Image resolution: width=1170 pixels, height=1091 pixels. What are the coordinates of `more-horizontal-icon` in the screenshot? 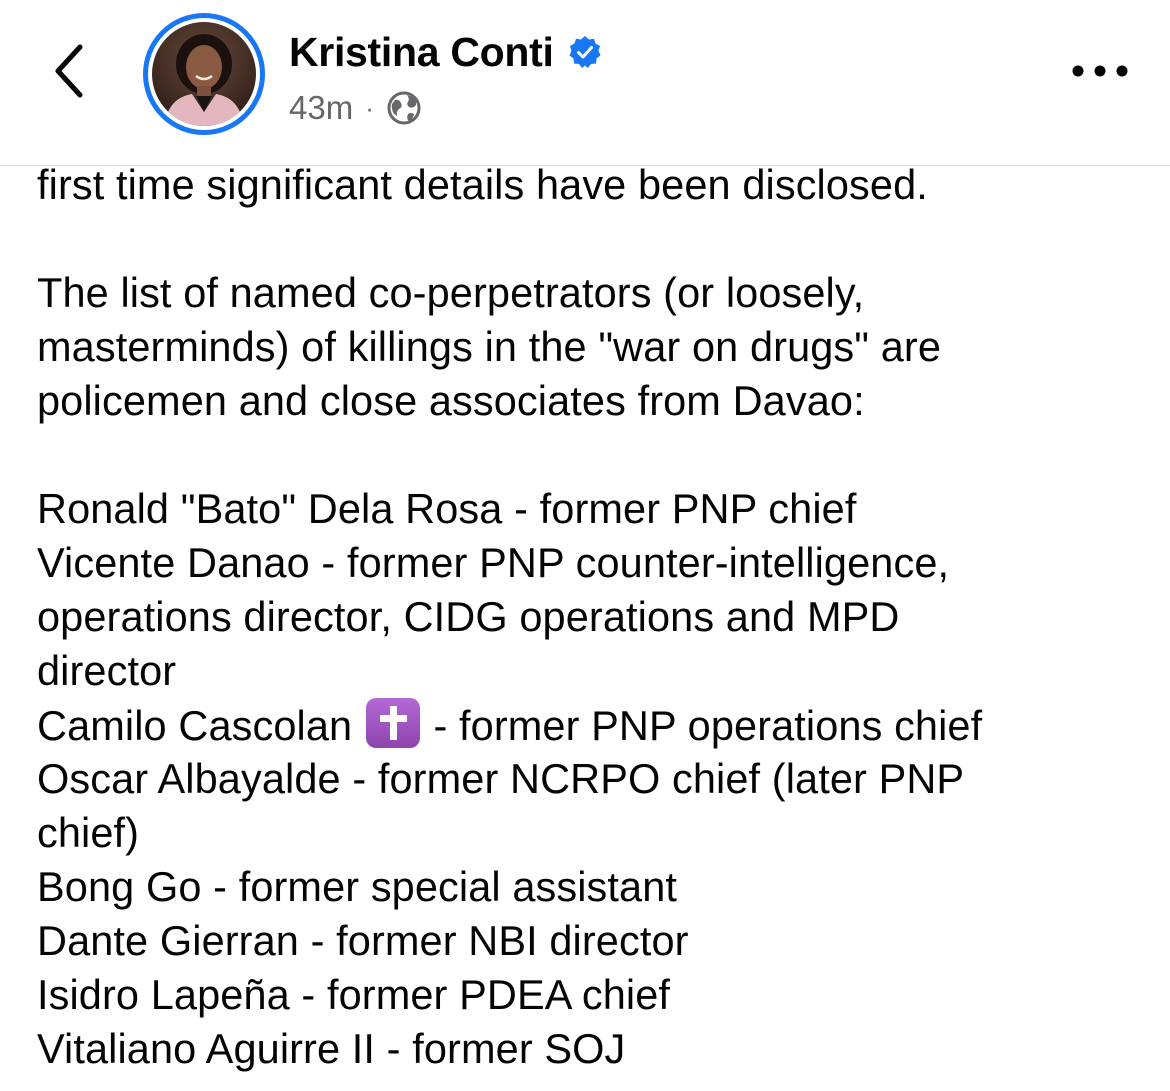 It's located at (1100, 71).